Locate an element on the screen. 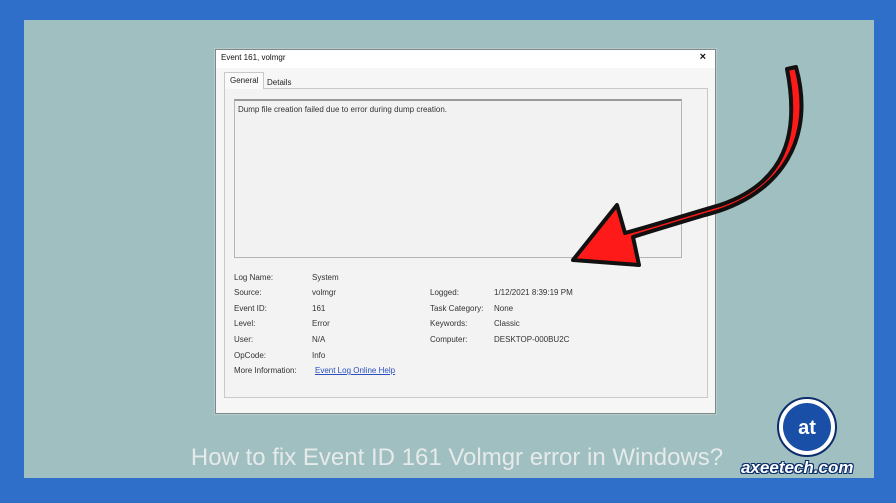 Image resolution: width=896 pixels, height=503 pixels. source-label: Source: is located at coordinates (248, 292).